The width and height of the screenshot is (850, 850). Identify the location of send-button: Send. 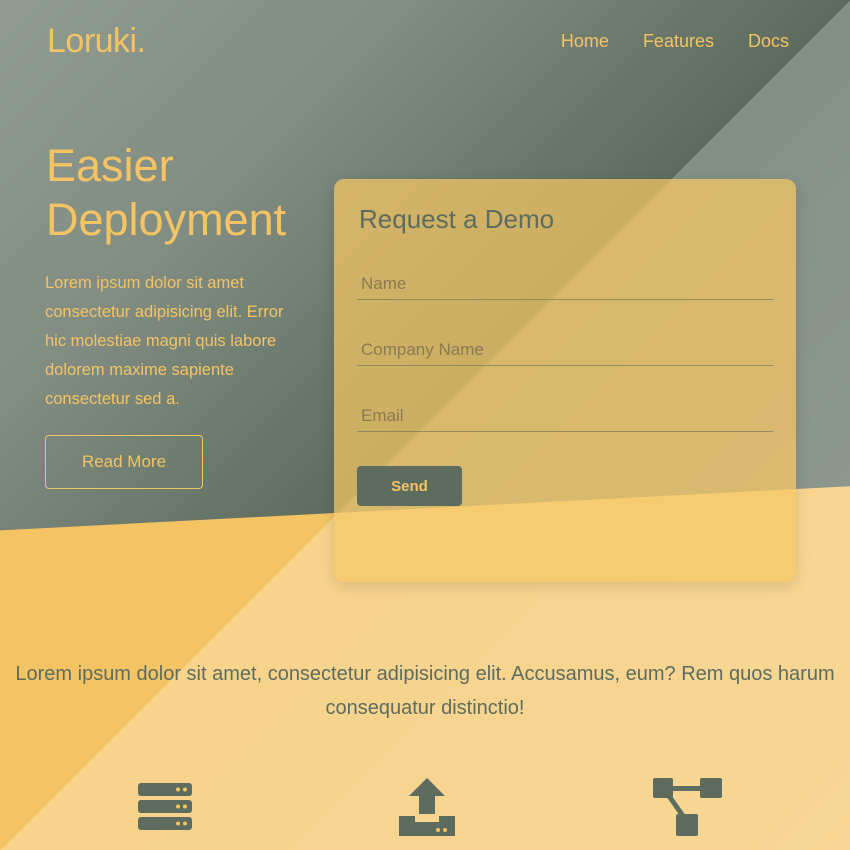
(409, 486).